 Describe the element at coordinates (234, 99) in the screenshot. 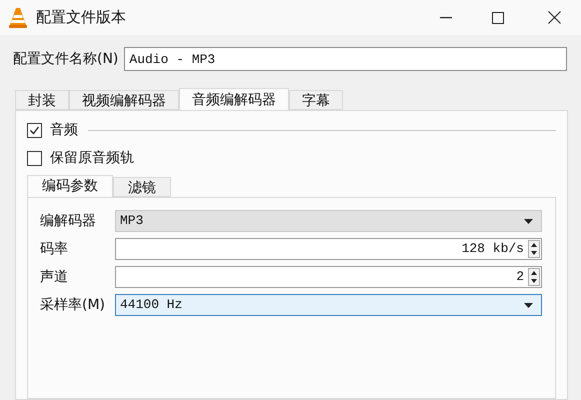

I see `tab: 音频编解码器` at that location.